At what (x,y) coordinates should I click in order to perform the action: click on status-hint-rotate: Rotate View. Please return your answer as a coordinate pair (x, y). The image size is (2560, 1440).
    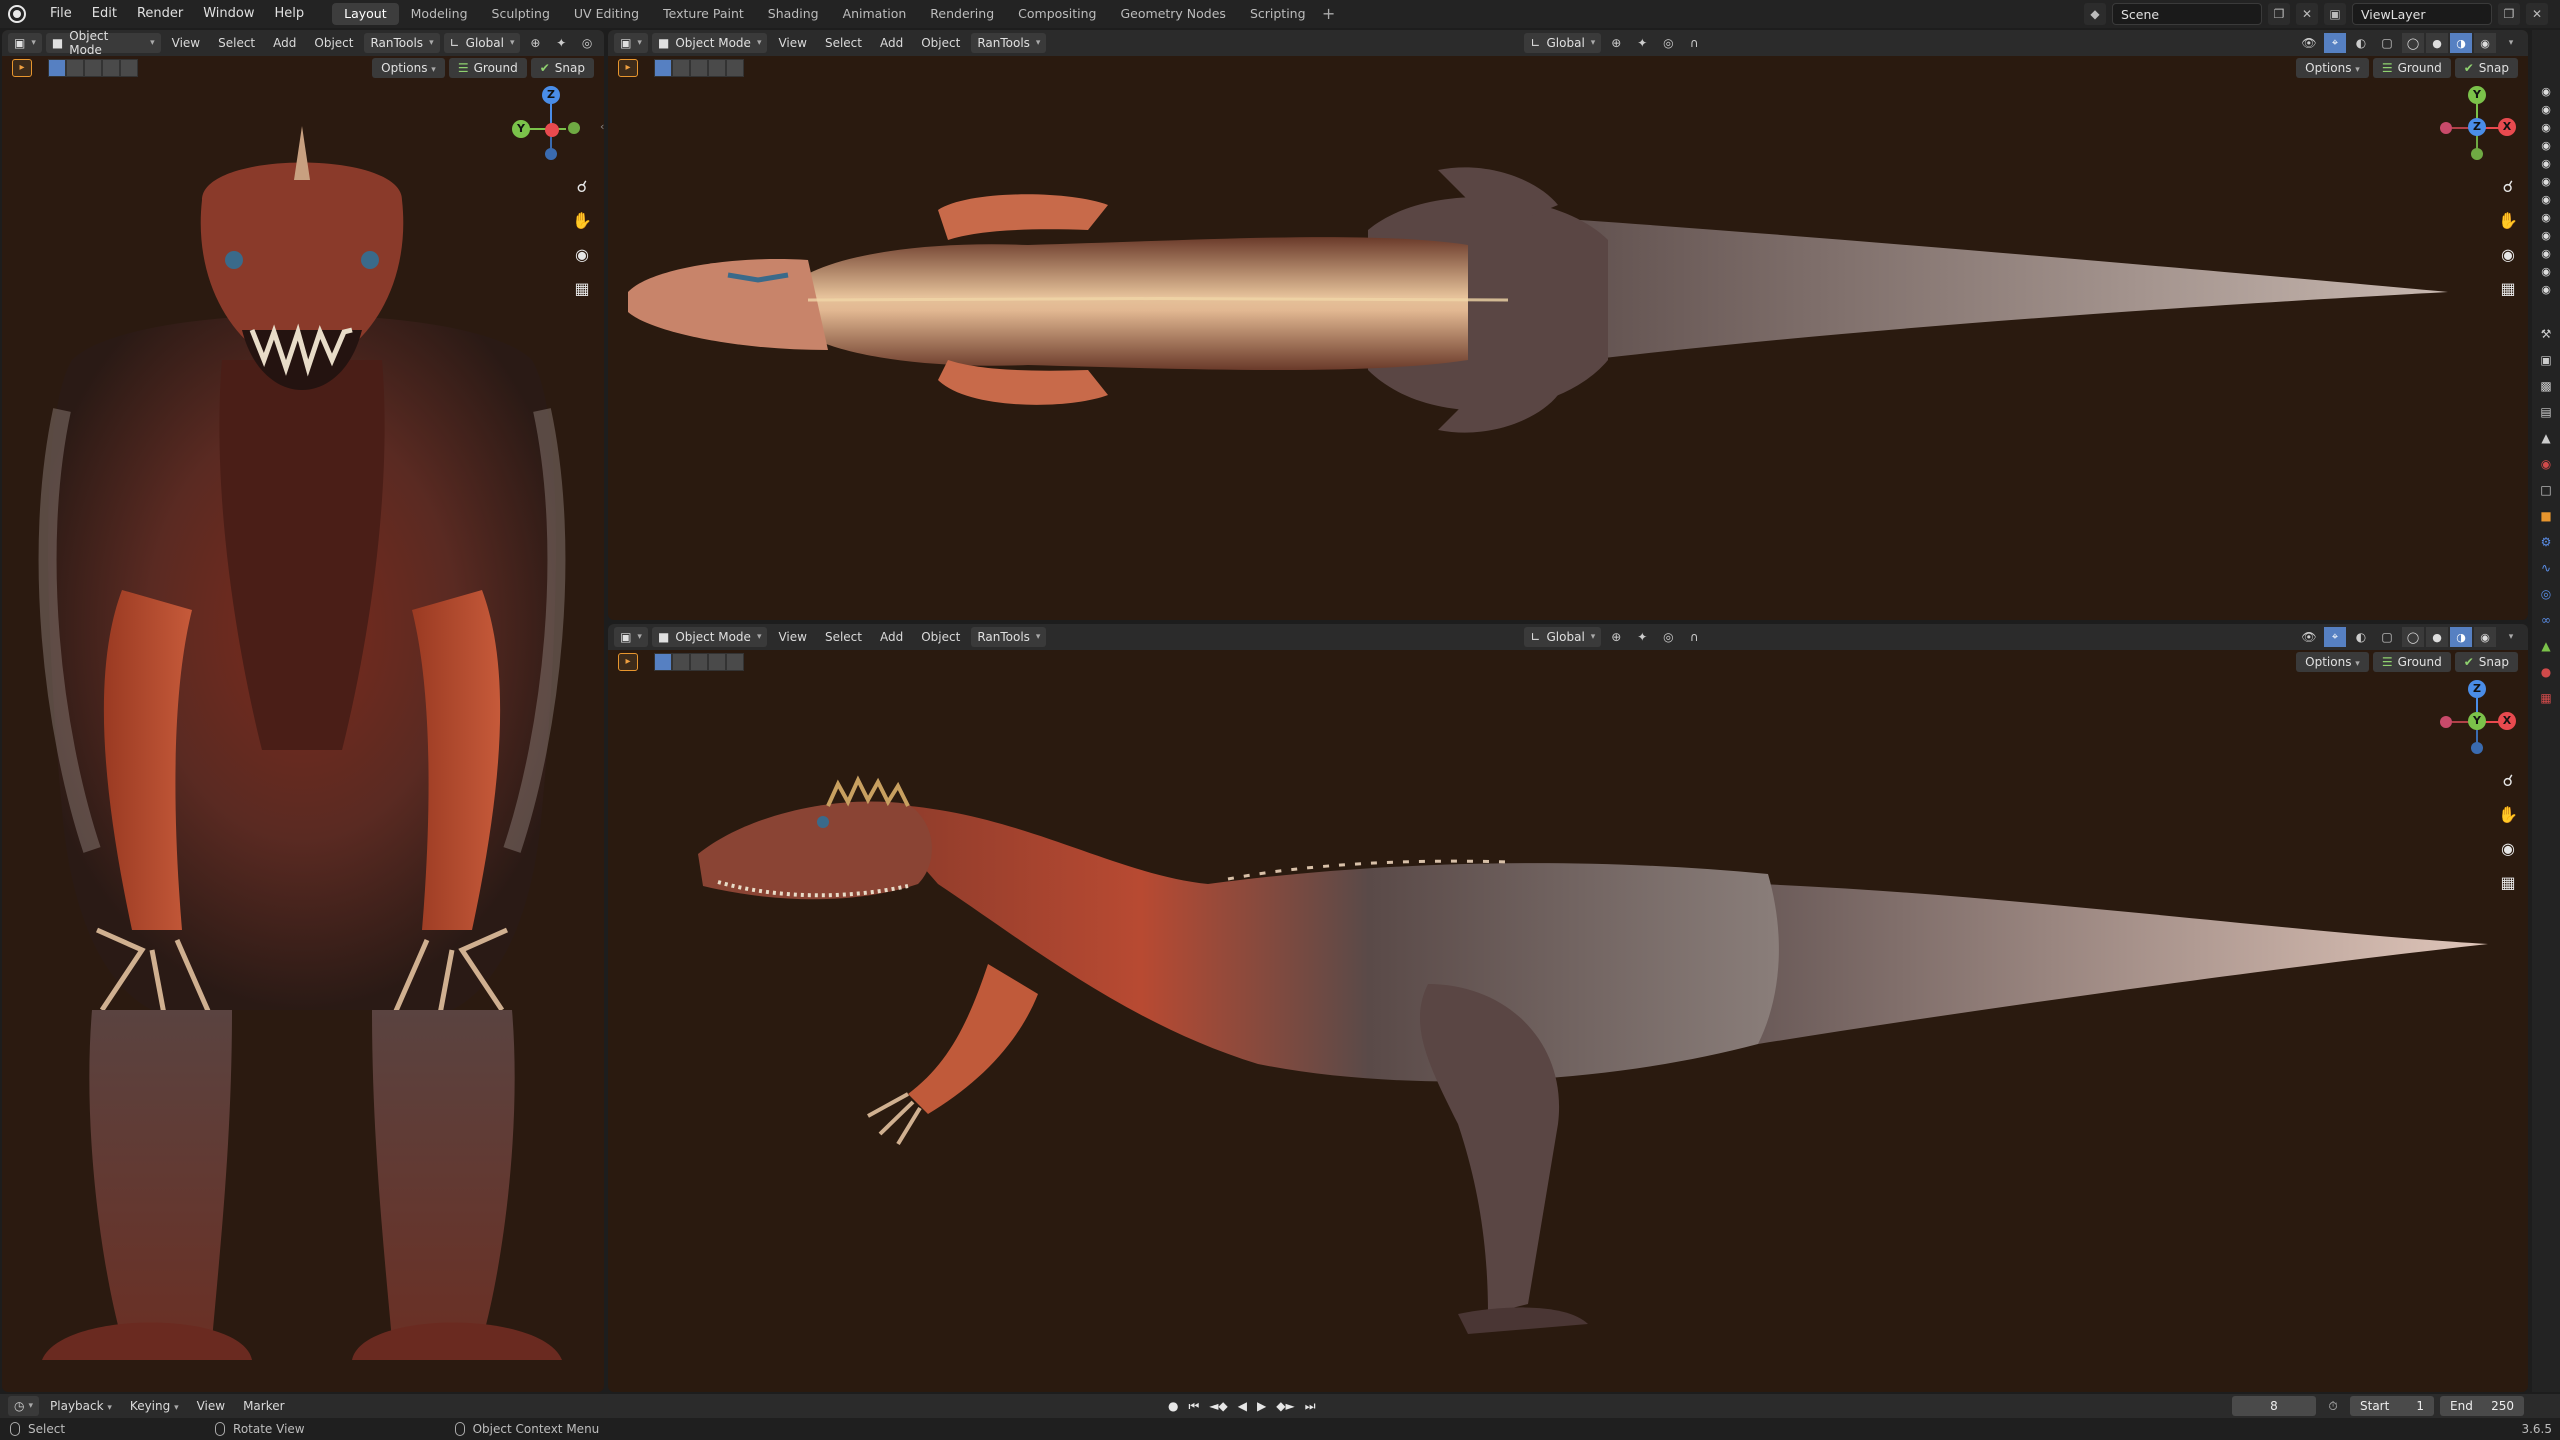
    Looking at the image, I should click on (260, 1429).